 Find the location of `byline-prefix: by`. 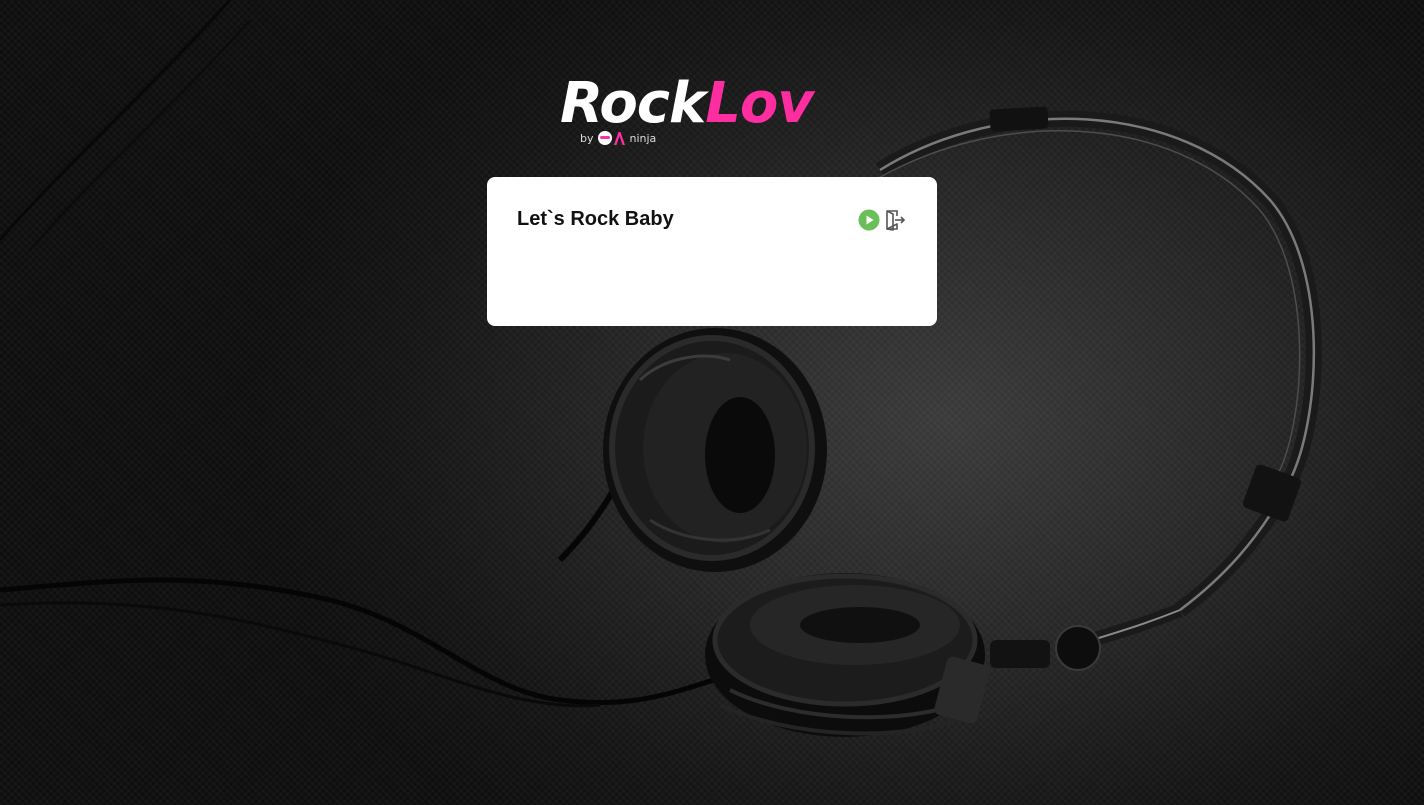

byline-prefix: by is located at coordinates (587, 138).